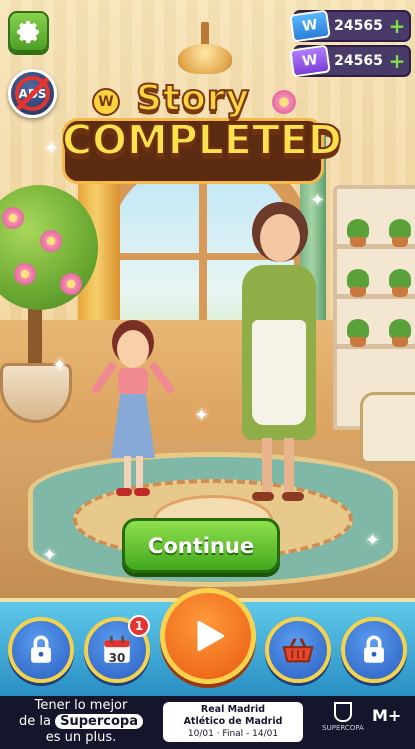 This screenshot has height=749, width=415. What do you see at coordinates (343, 728) in the screenshot?
I see `ad-logo-text: SUPERCOPA` at bounding box center [343, 728].